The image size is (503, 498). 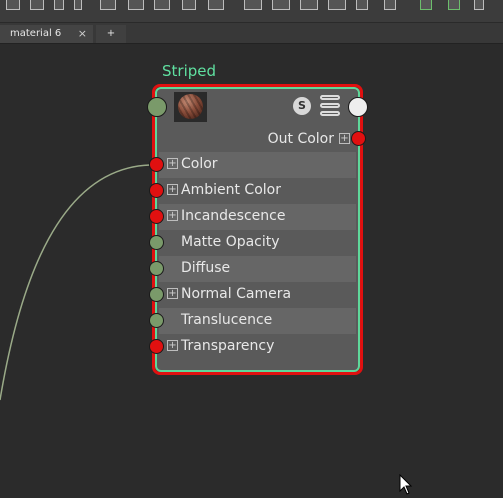 I want to click on attribute-label: Matte Opacity, so click(x=230, y=242).